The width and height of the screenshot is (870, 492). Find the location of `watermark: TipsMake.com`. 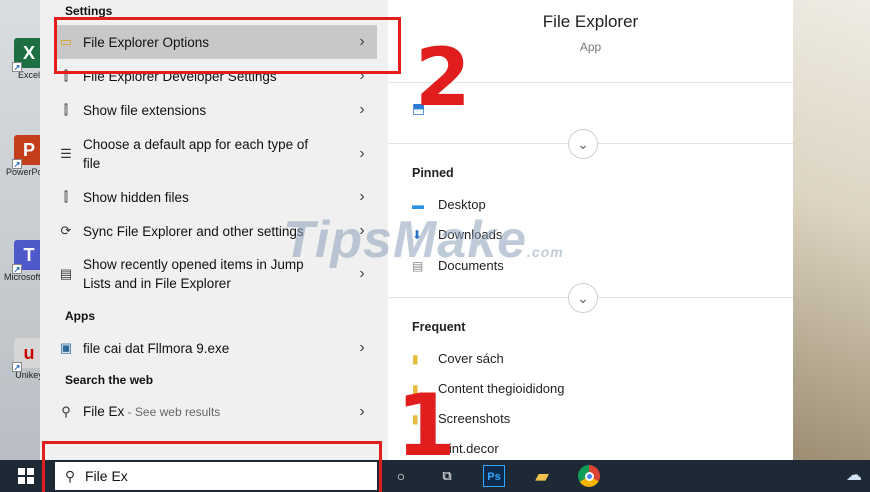

watermark: TipsMake.com is located at coordinates (423, 240).